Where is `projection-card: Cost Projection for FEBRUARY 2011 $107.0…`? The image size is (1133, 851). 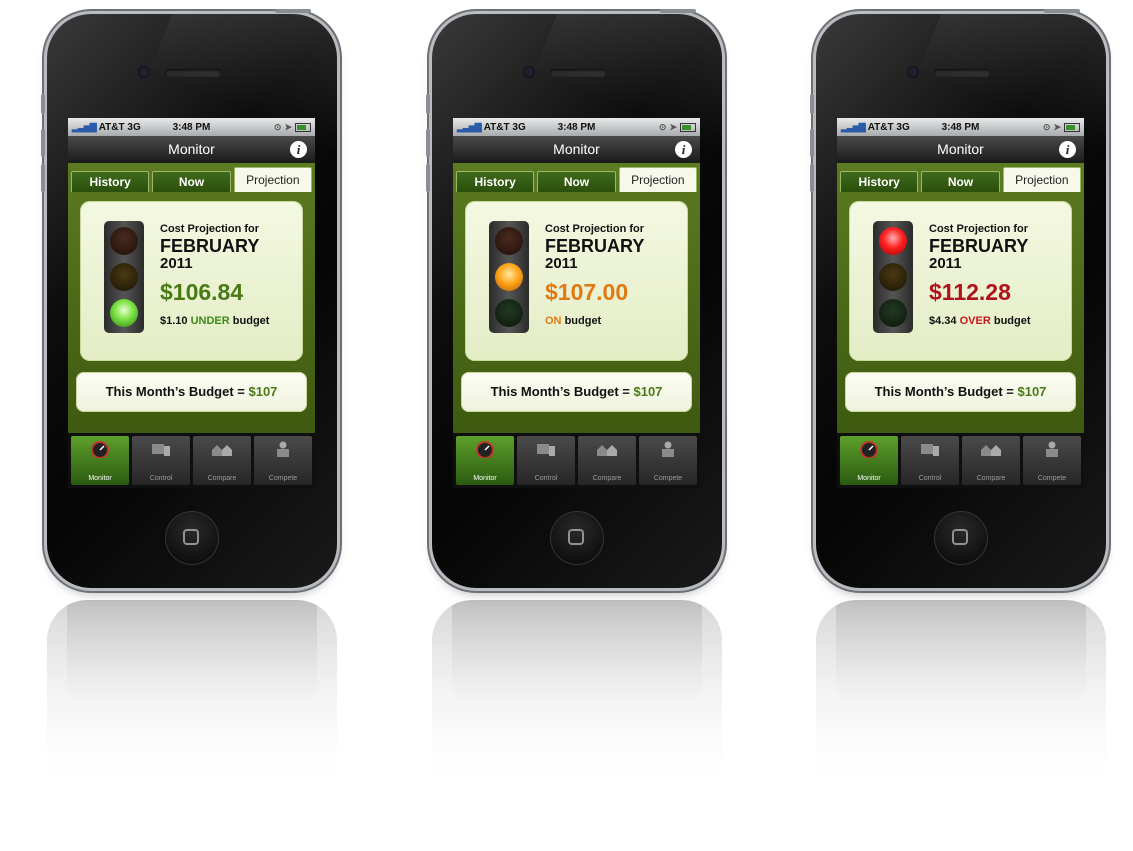 projection-card: Cost Projection for FEBRUARY 2011 $107.0… is located at coordinates (576, 281).